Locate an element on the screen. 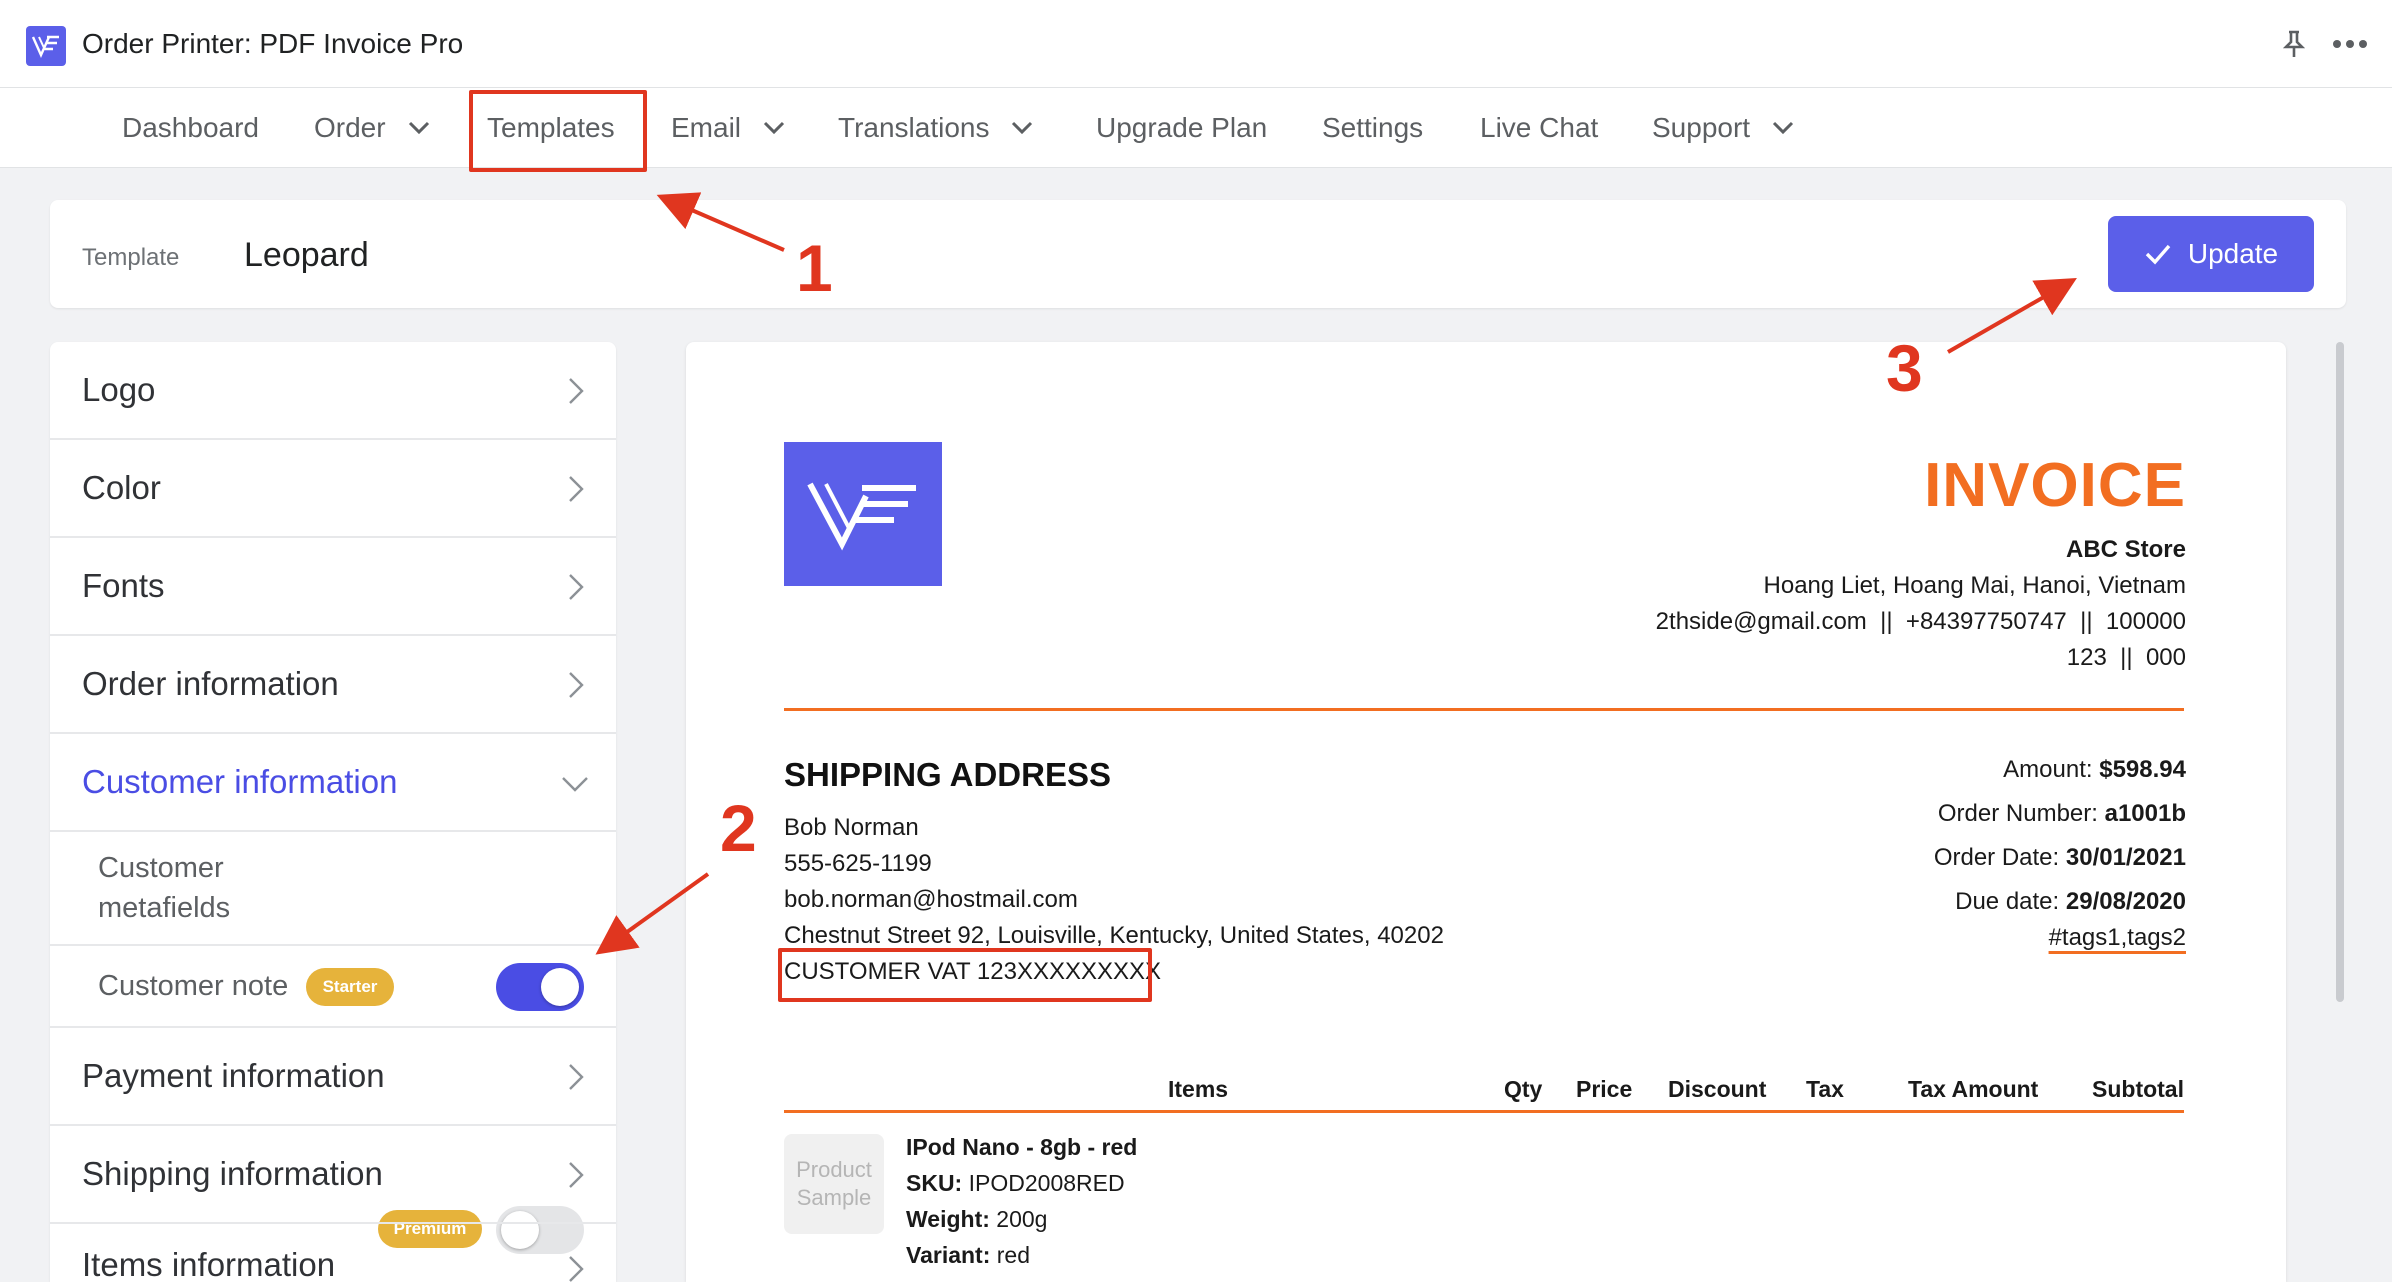 This screenshot has width=2392, height=1282. store-address: Hoang Liet, Hoang Mai, Hanoi, Vietnam is located at coordinates (1974, 585).